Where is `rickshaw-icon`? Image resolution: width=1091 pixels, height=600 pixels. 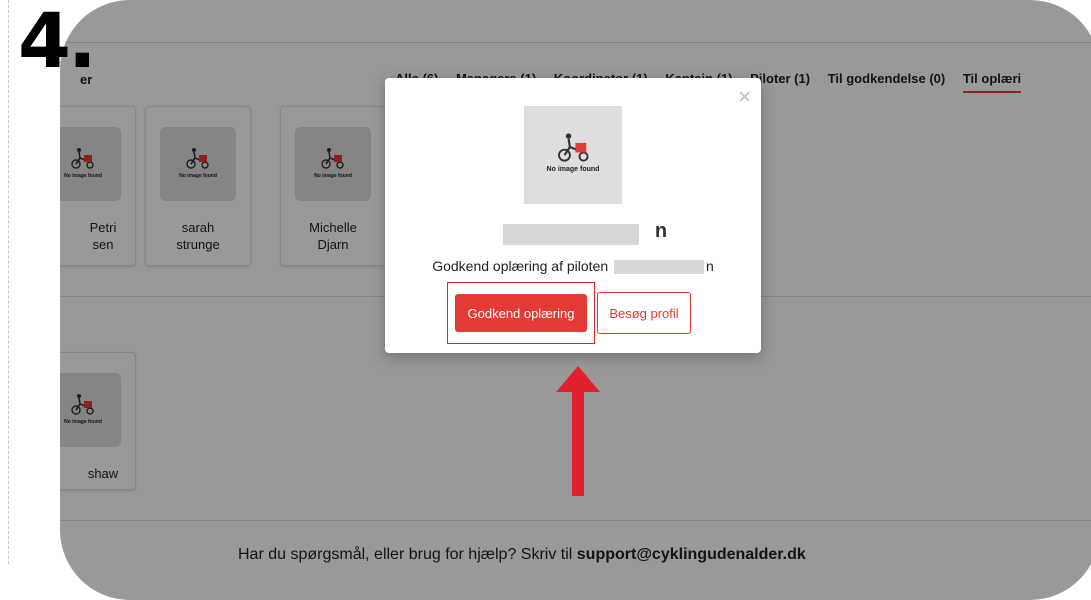 rickshaw-icon is located at coordinates (573, 147).